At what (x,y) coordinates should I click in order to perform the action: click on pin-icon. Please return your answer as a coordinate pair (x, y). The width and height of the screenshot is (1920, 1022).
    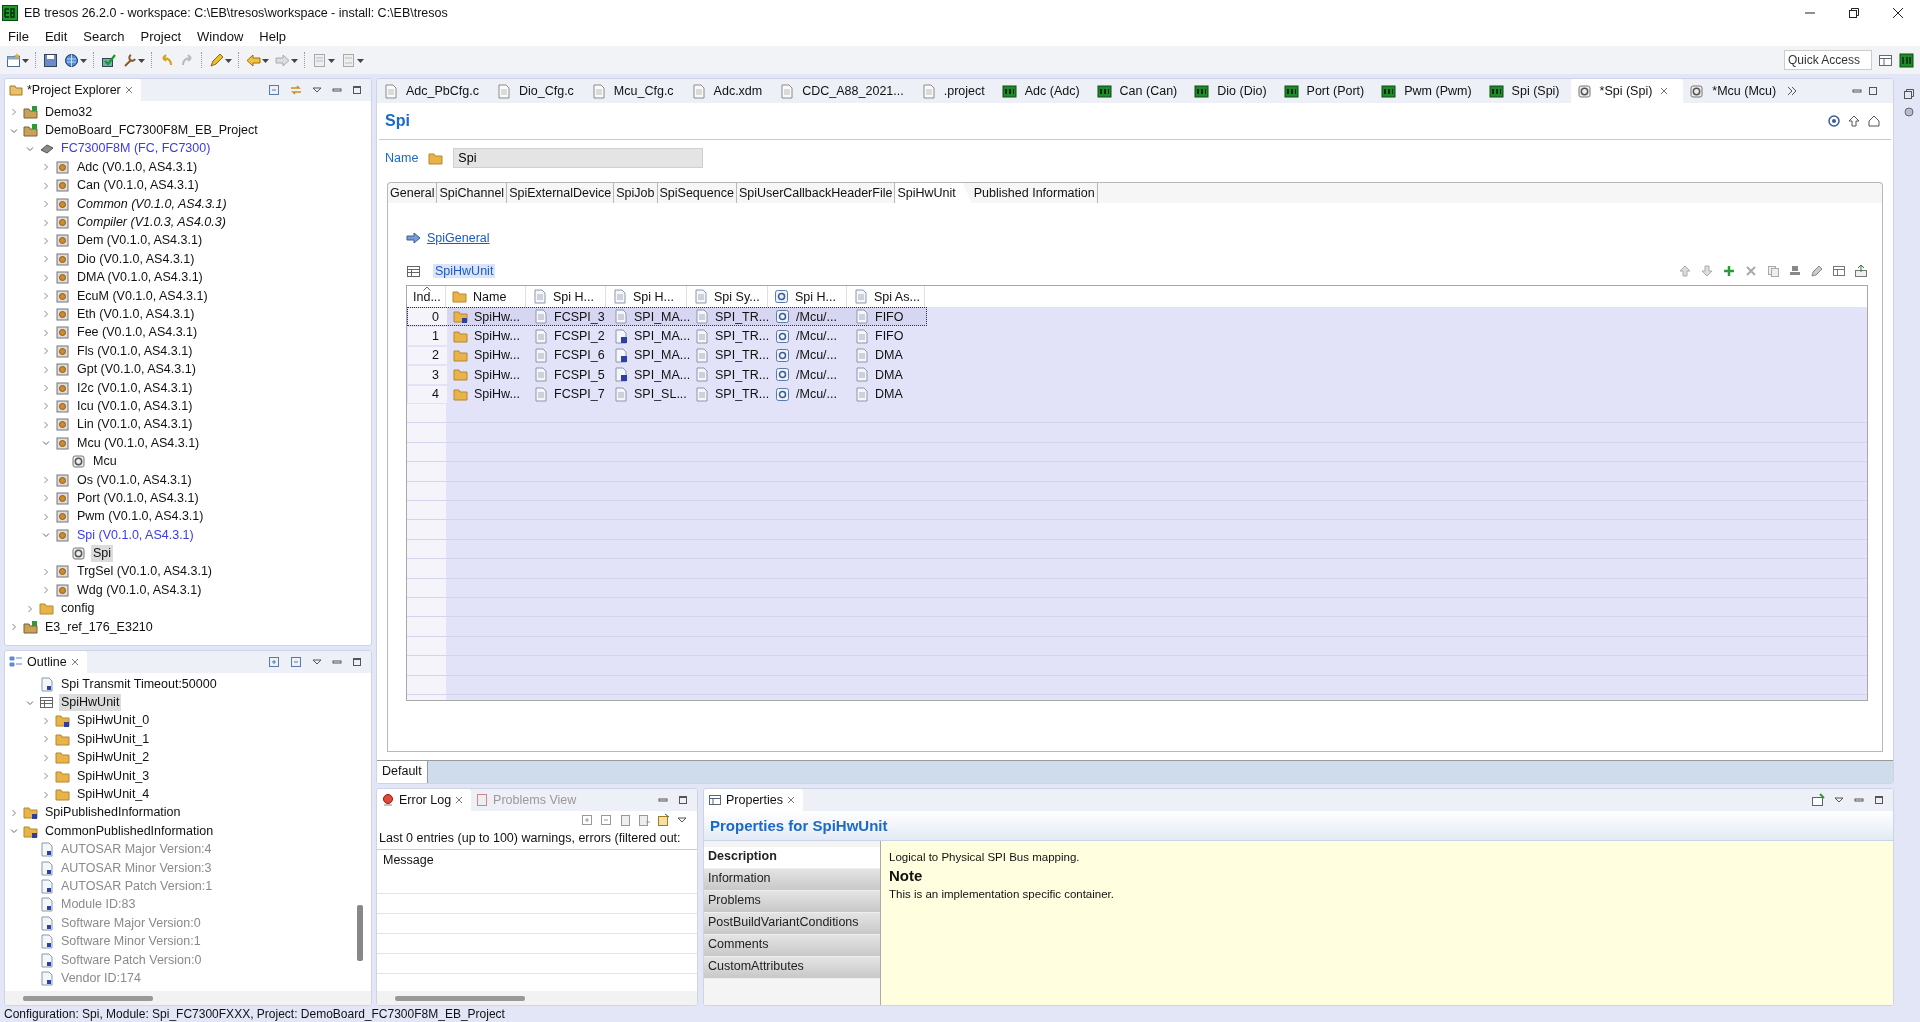
    Looking at the image, I should click on (1818, 800).